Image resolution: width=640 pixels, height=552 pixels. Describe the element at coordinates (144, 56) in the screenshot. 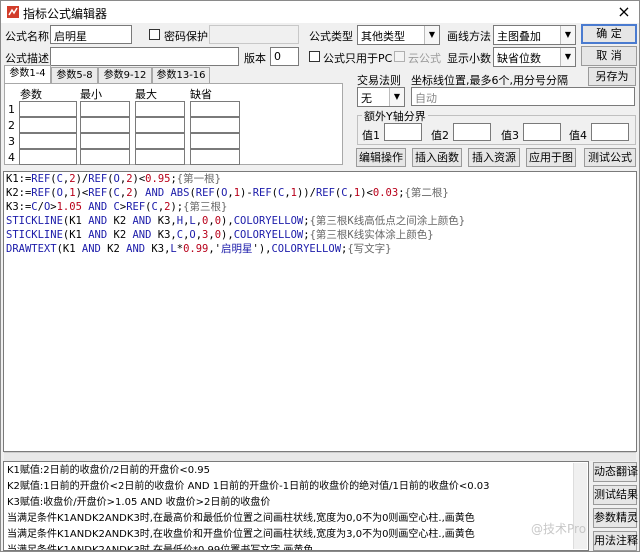

I see `desc-input` at that location.